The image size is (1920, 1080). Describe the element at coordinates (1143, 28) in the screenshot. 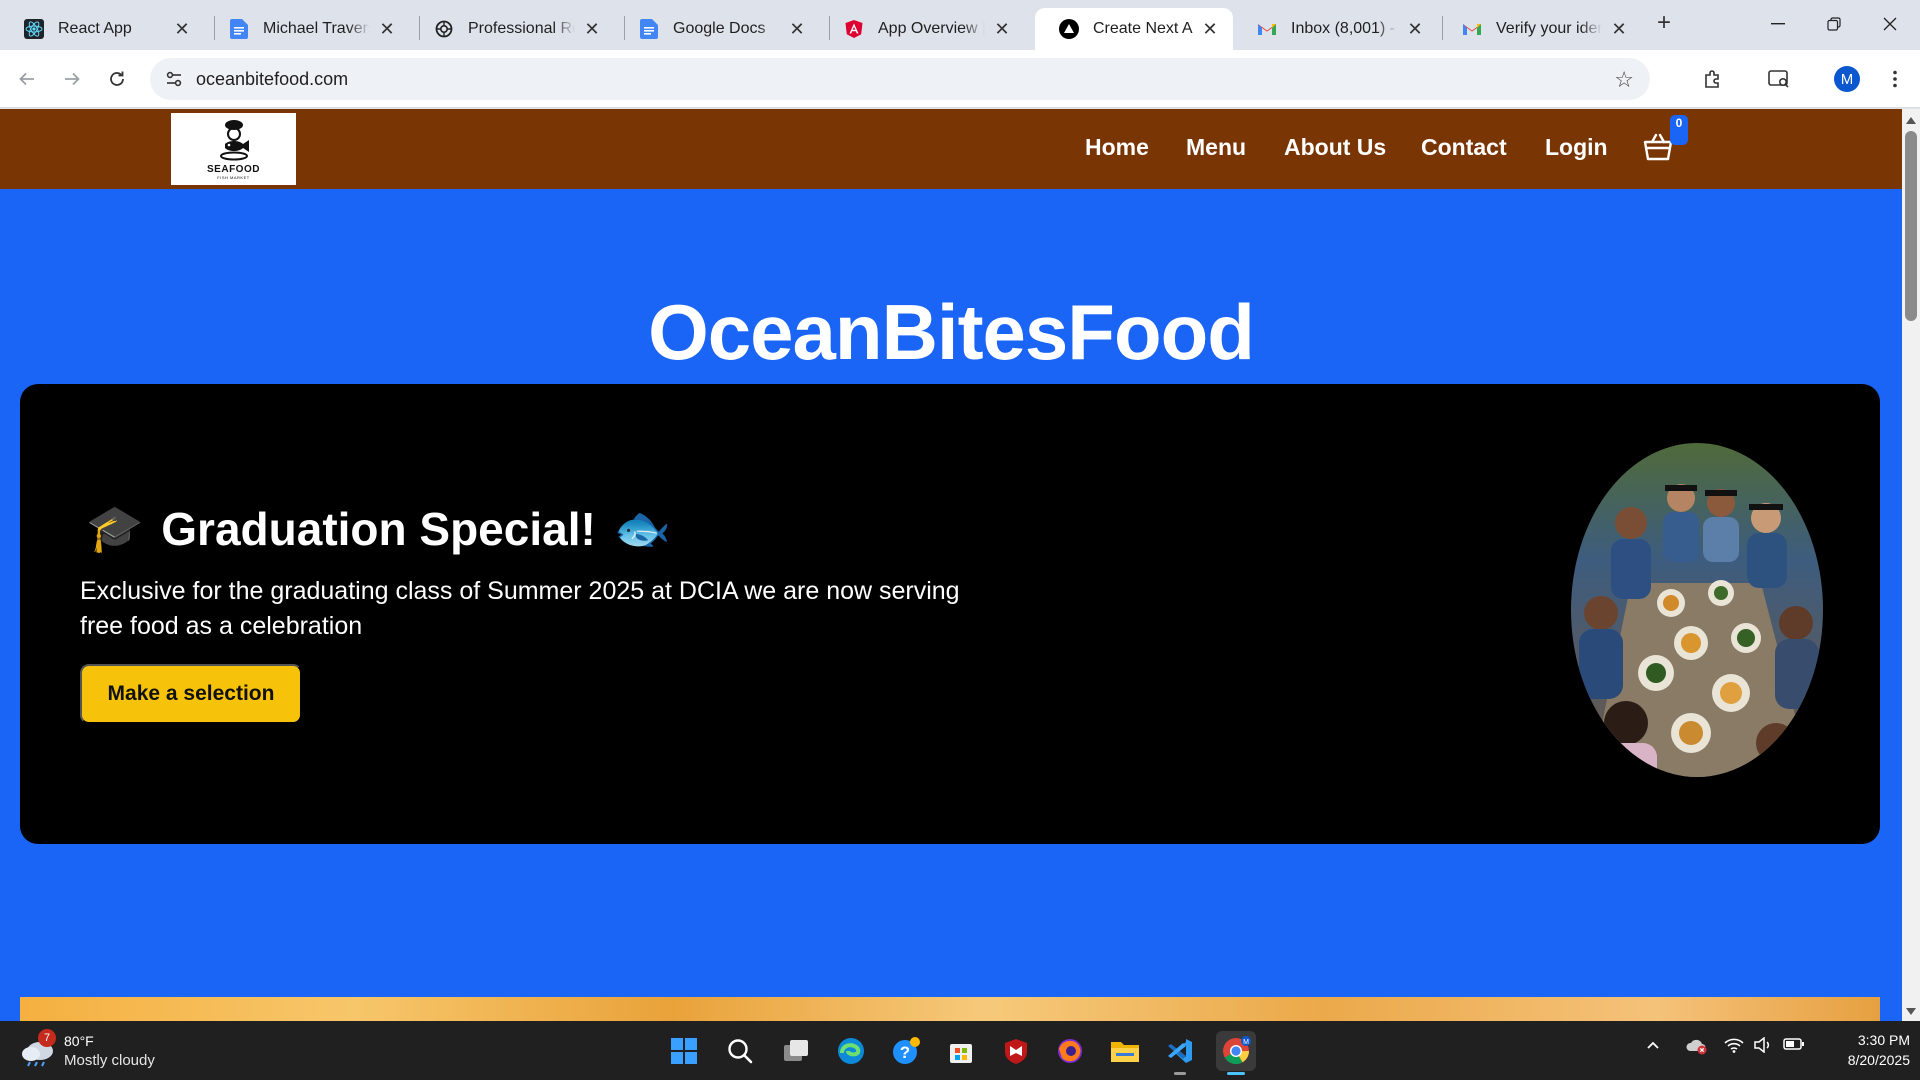

I see `tab-title: Create Next App` at that location.